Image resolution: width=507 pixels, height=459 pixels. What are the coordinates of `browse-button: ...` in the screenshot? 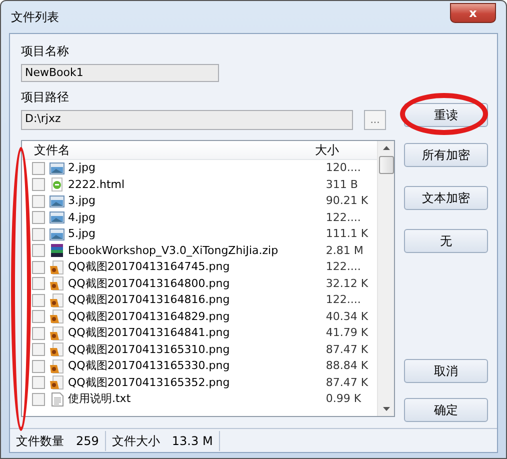 It's located at (375, 120).